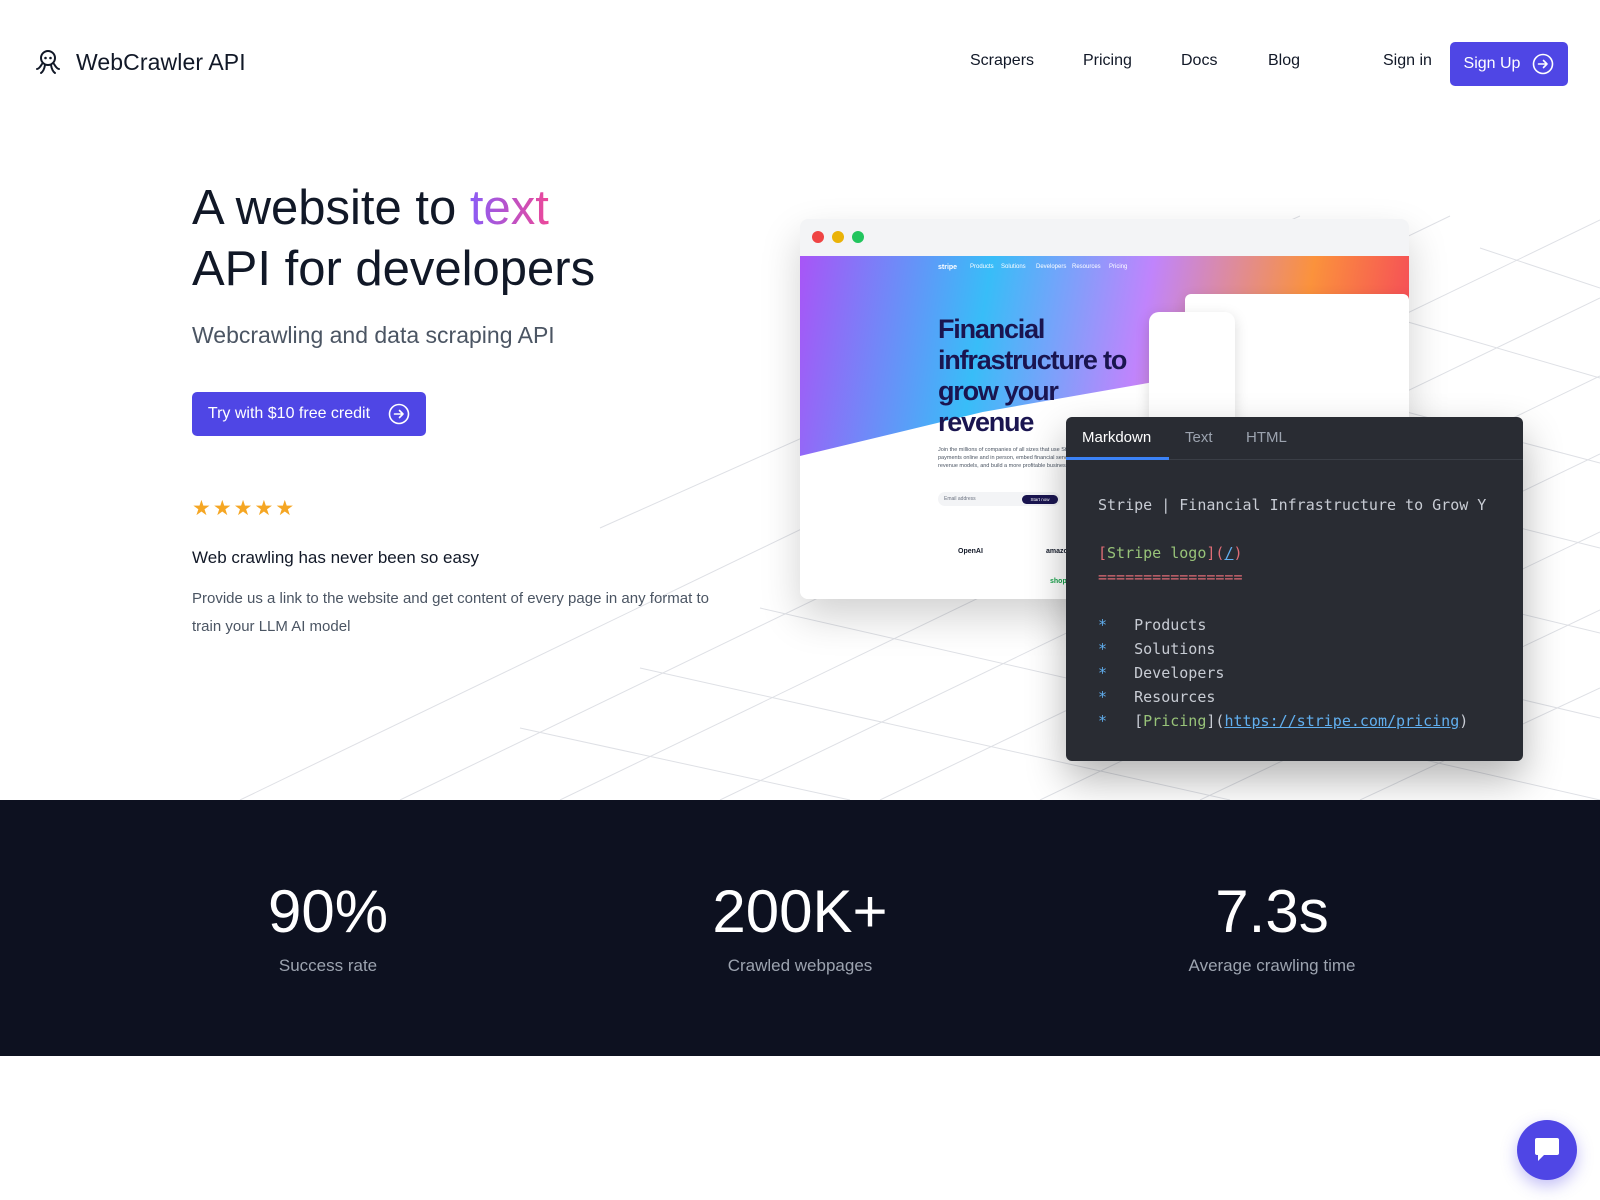 This screenshot has height=1200, width=1600. I want to click on stat-value: 90%, so click(328, 911).